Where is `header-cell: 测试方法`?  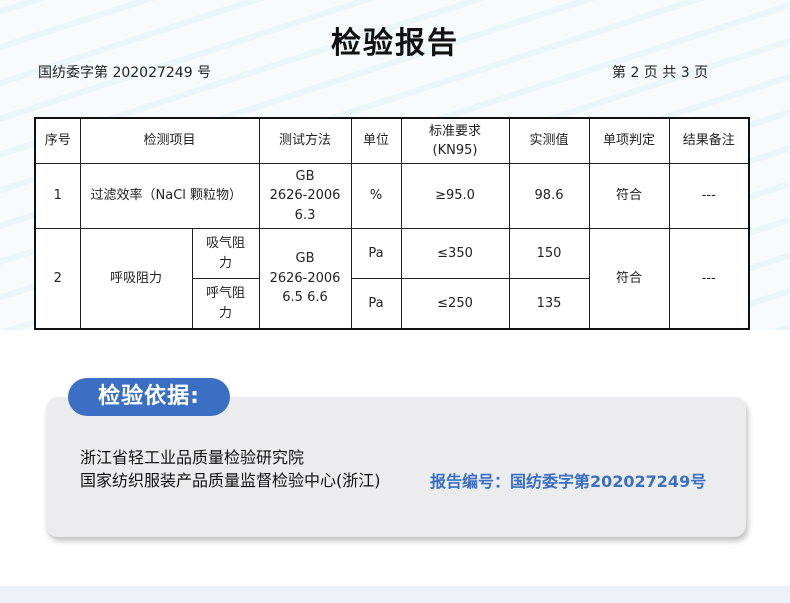 header-cell: 测试方法 is located at coordinates (305, 140).